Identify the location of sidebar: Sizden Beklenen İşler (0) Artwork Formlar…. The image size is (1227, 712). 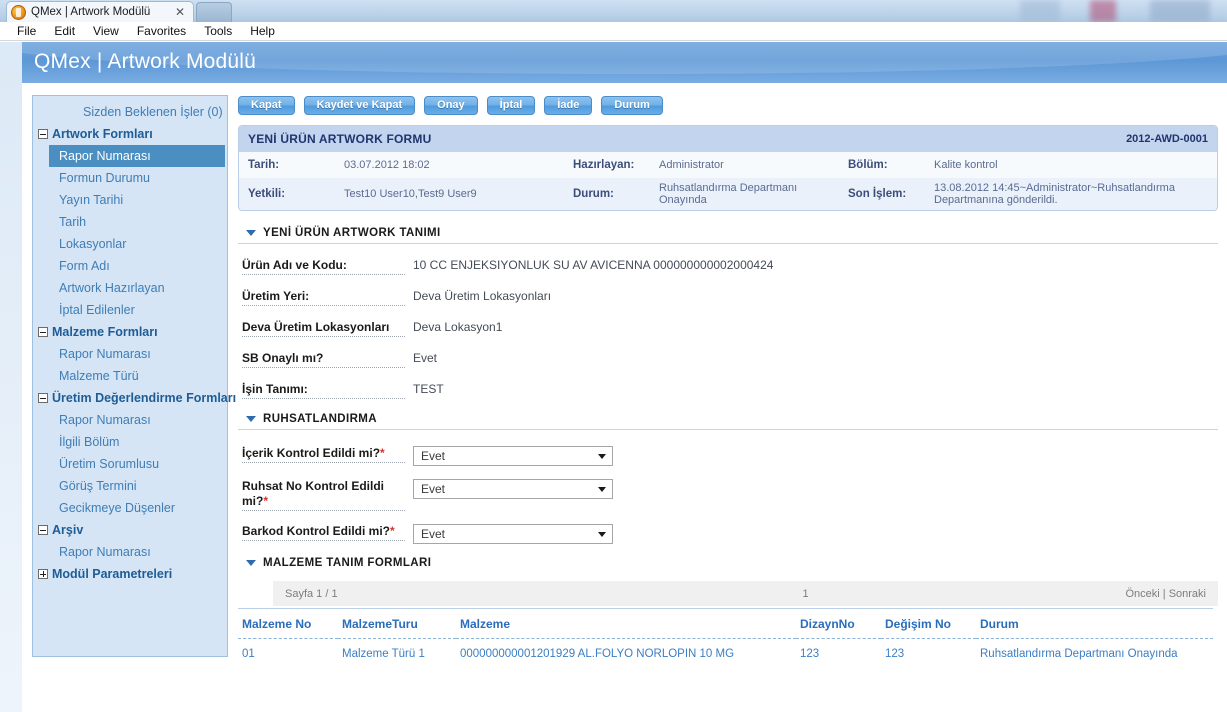
(134, 376).